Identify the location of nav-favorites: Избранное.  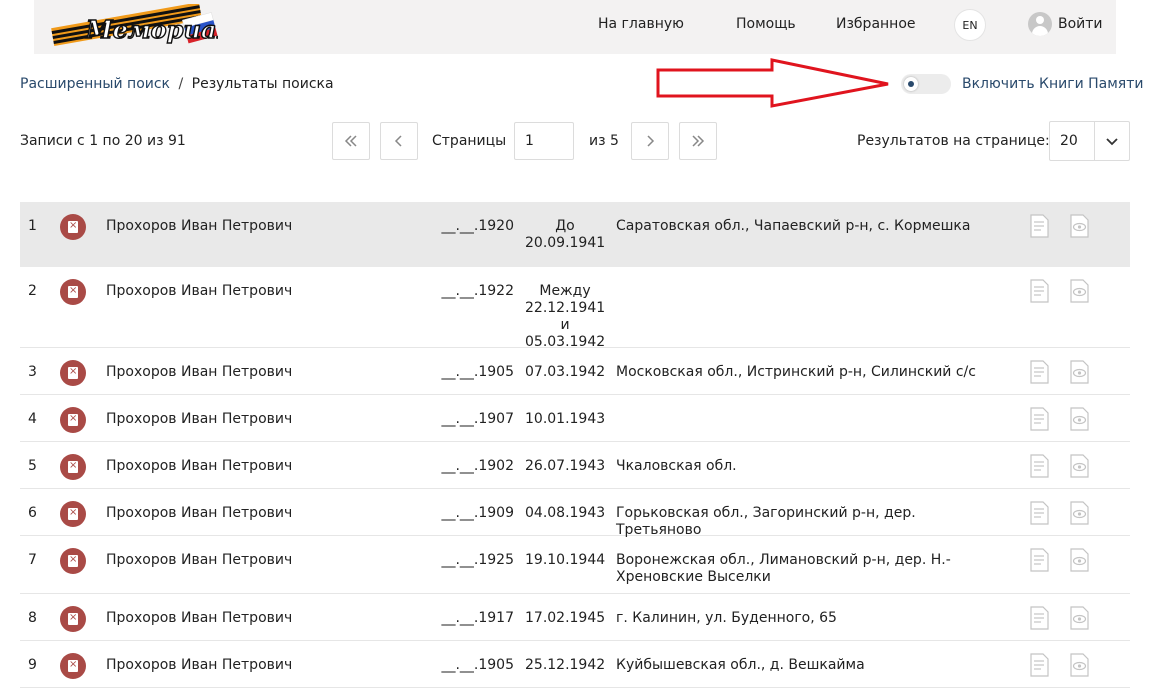
(876, 24).